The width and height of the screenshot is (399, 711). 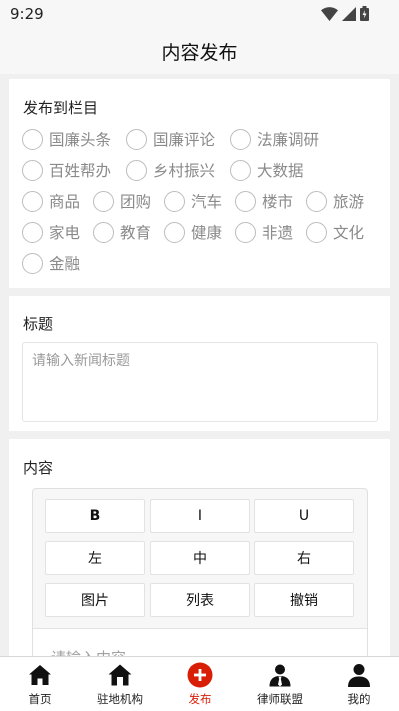 I want to click on radio-option-wenhua: 文化, so click(x=335, y=232).